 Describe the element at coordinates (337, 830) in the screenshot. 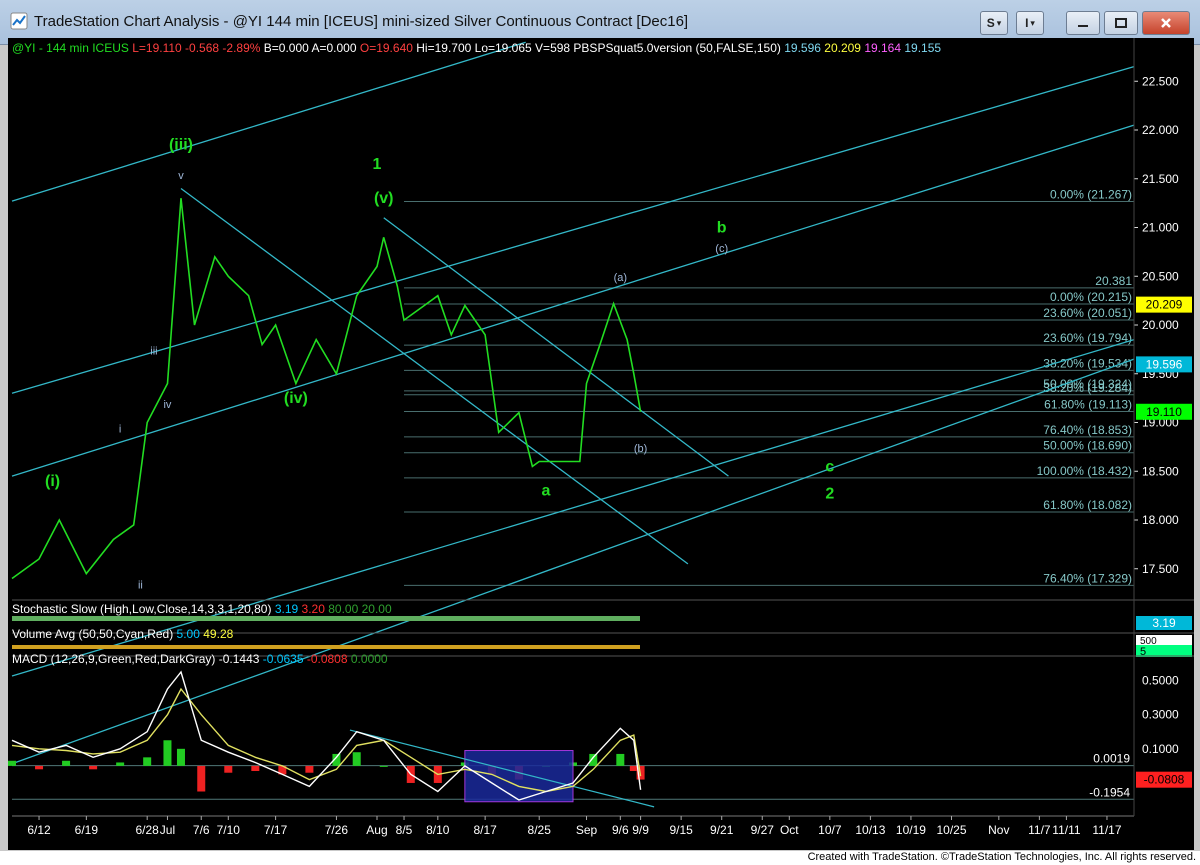

I see `x-tick-label-7: 7/26` at that location.